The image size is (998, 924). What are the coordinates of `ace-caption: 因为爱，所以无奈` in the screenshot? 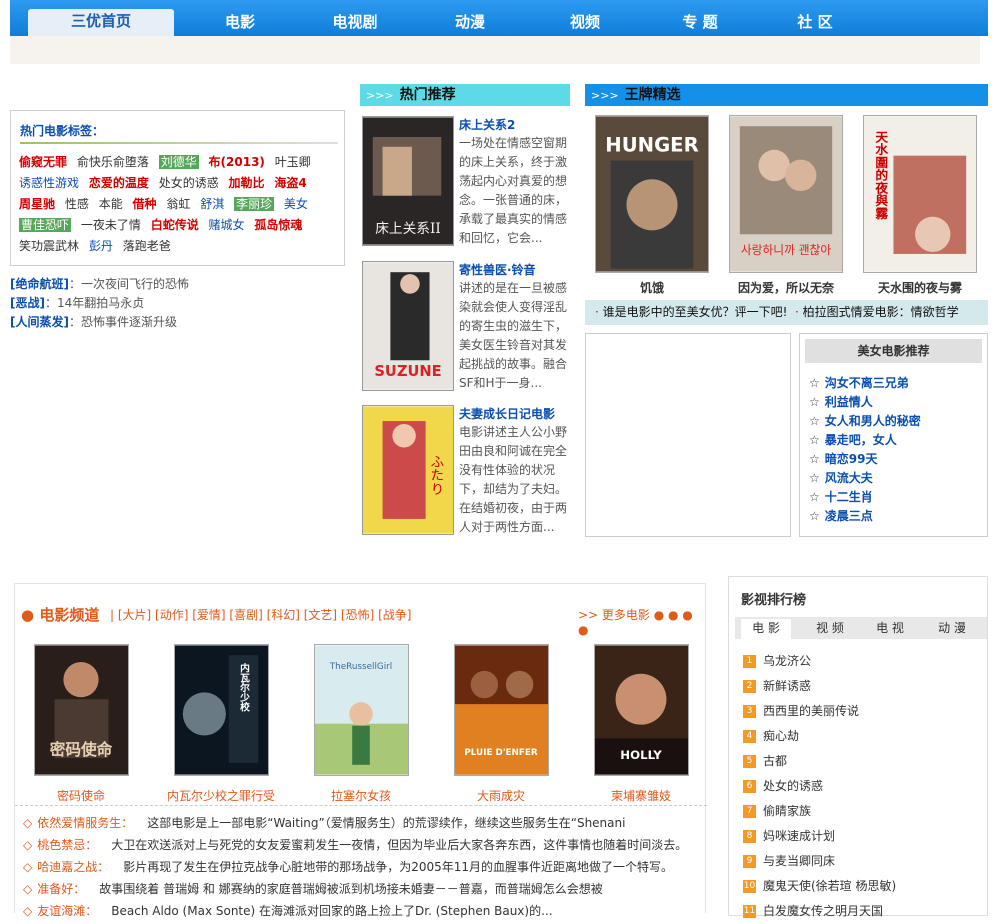 It's located at (786, 287).